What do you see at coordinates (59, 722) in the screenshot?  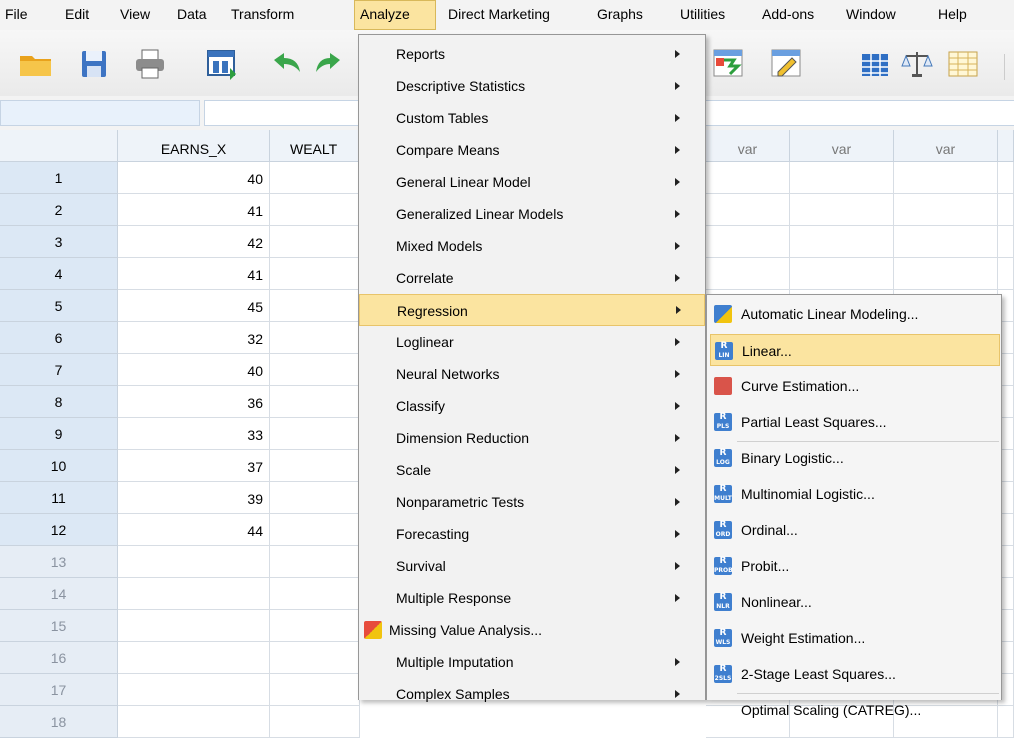 I see `row-header: 18` at bounding box center [59, 722].